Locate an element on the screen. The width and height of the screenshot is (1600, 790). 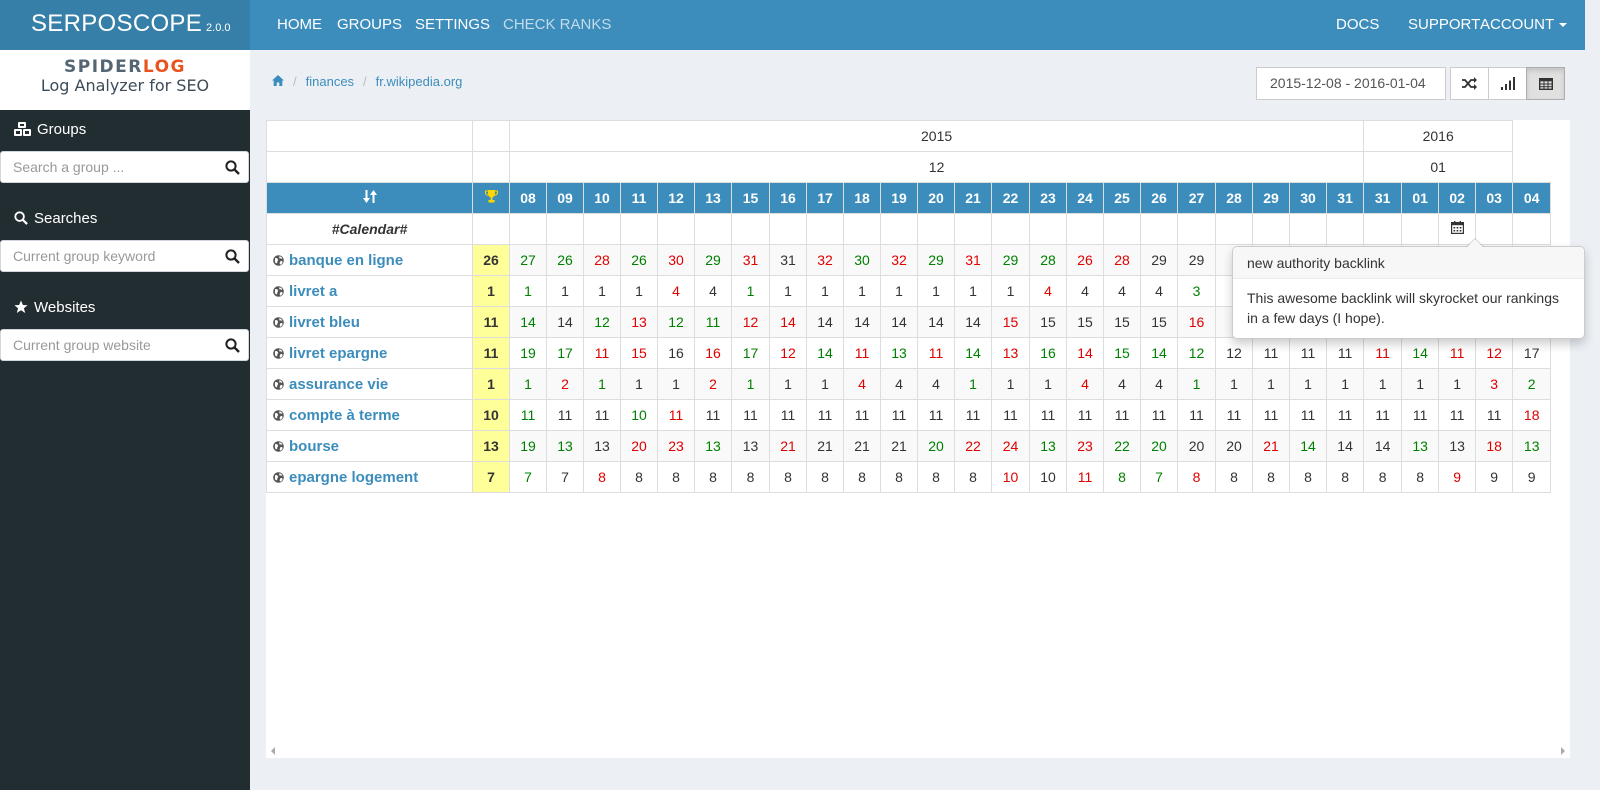
day-header: 25 is located at coordinates (1122, 198).